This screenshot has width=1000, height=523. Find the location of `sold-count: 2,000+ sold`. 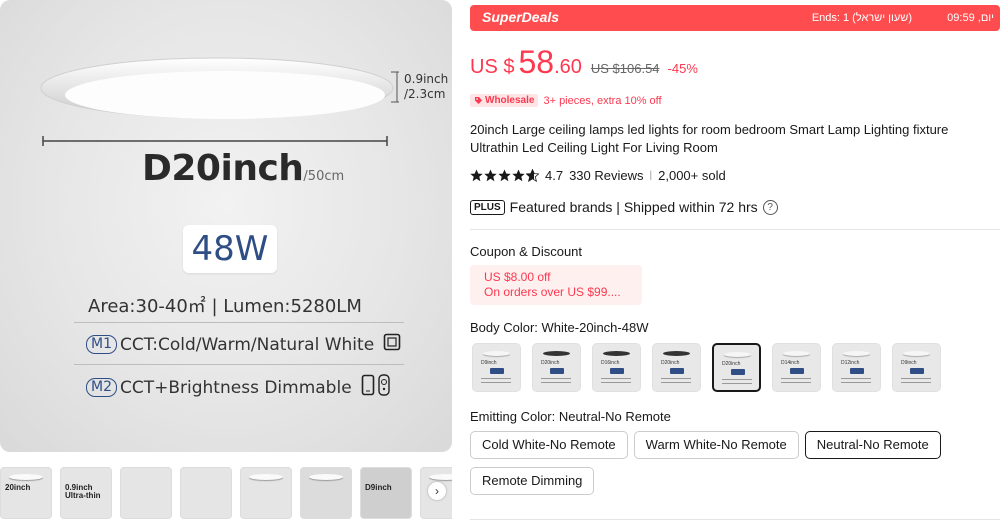

sold-count: 2,000+ sold is located at coordinates (692, 175).